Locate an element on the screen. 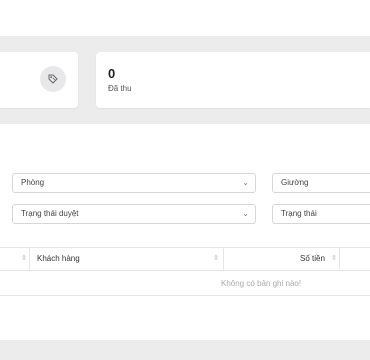 The image size is (370, 360). approval-status-label: Trạng thái duyệt is located at coordinates (50, 213).